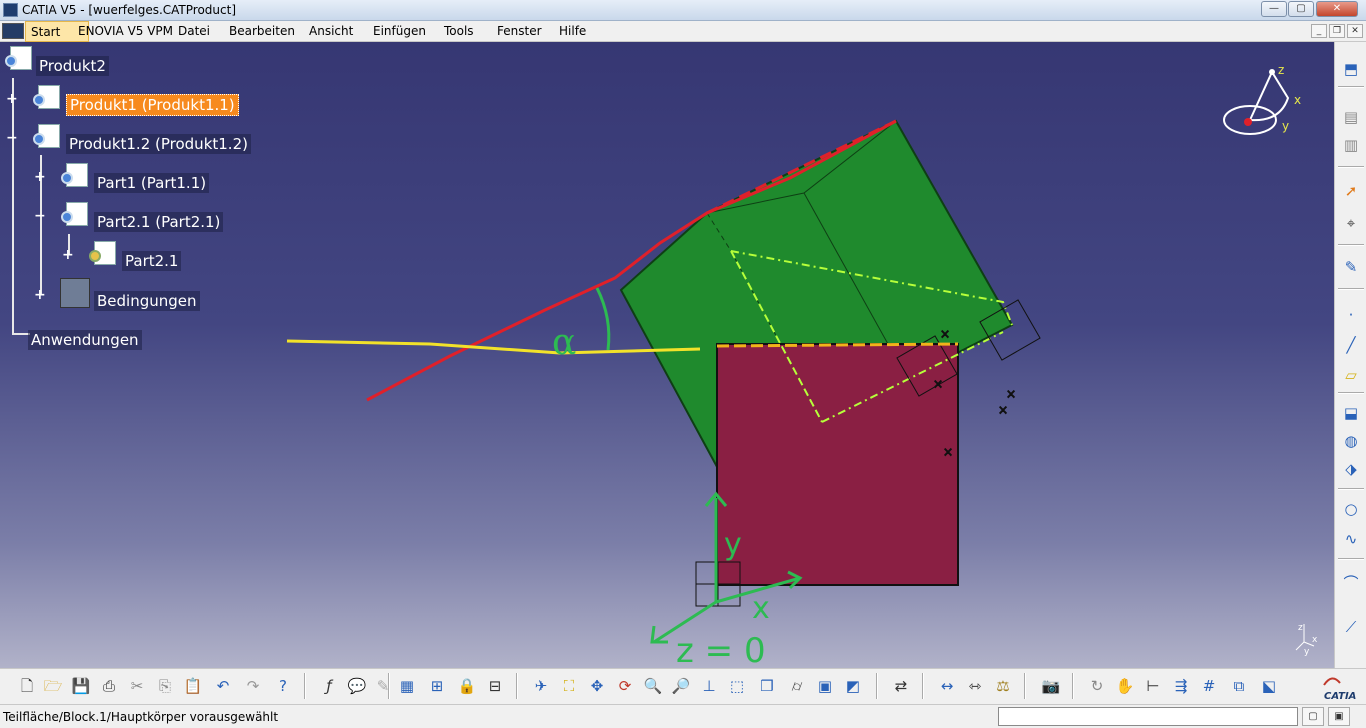  What do you see at coordinates (152, 105) in the screenshot?
I see `tree-node-produkt1: Produkt1 (Produkt1.1)` at bounding box center [152, 105].